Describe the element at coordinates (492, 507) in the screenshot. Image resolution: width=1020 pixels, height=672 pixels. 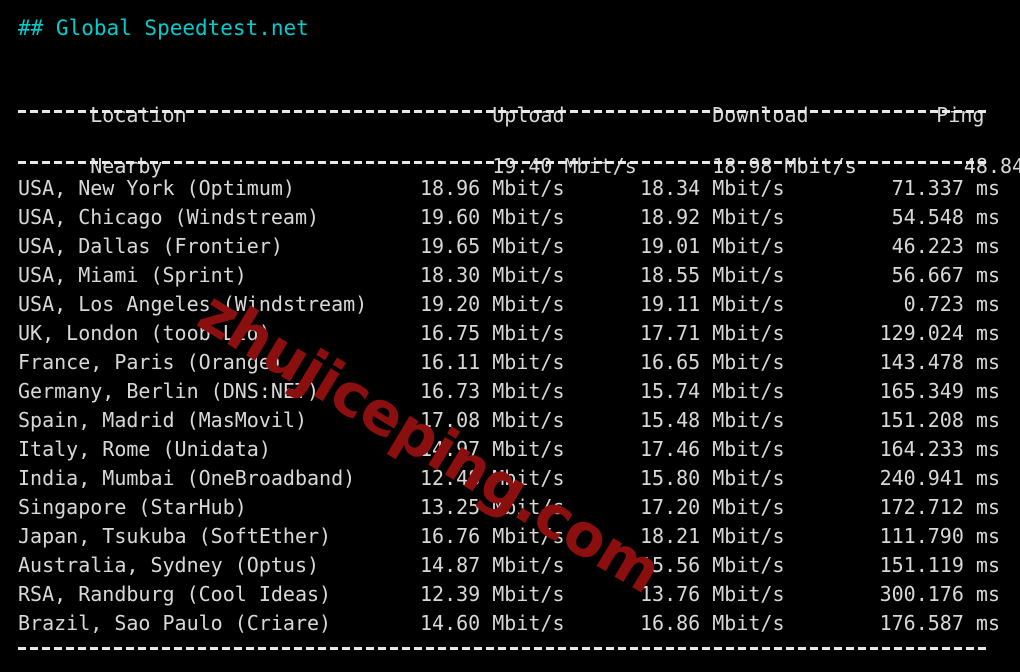
I see `cell-upload: 13.25 Mbit/s` at that location.